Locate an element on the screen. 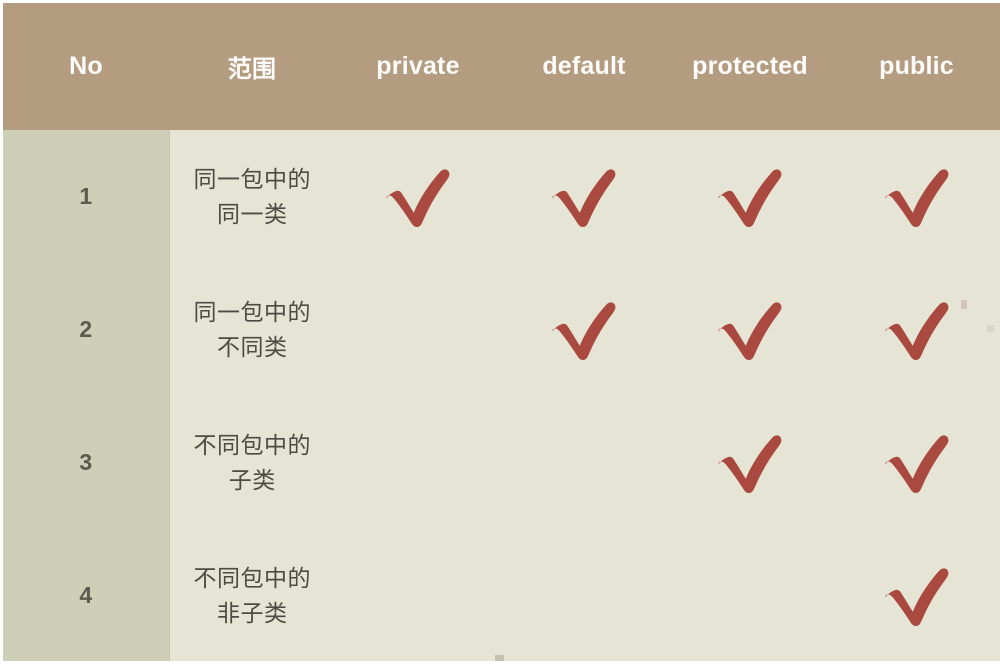  column-header-public: public is located at coordinates (916, 66).